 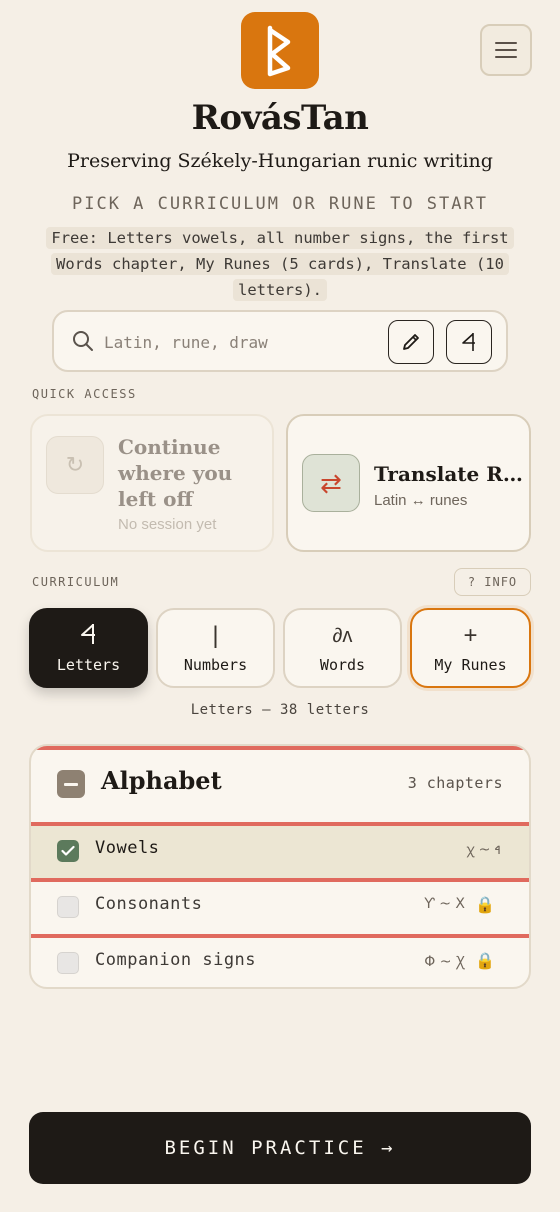 What do you see at coordinates (84, 394) in the screenshot?
I see `quick-access-label: QUICK ACCESS` at bounding box center [84, 394].